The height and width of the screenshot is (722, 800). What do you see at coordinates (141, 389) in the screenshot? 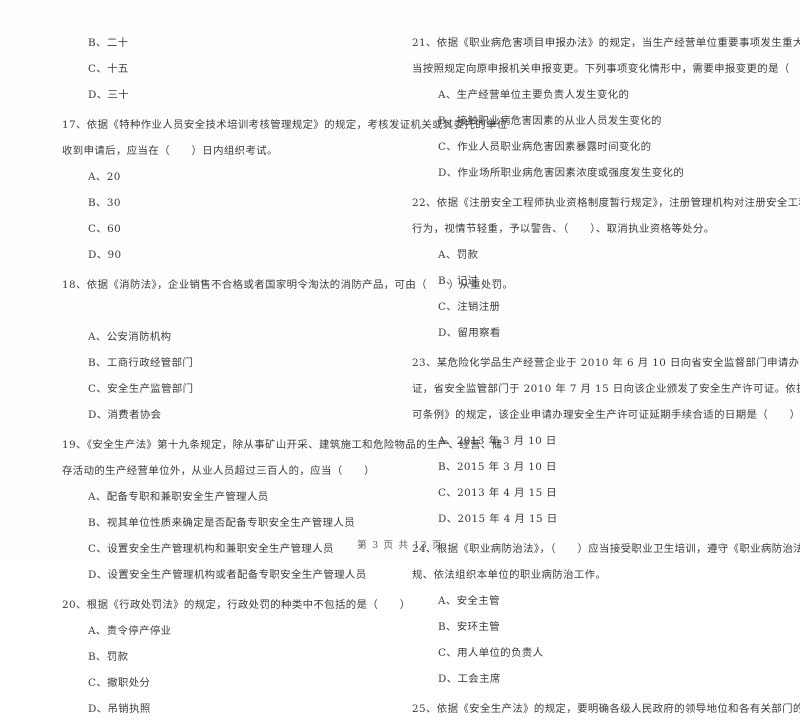
I see `option-item: C、安全生产监管部门` at bounding box center [141, 389].